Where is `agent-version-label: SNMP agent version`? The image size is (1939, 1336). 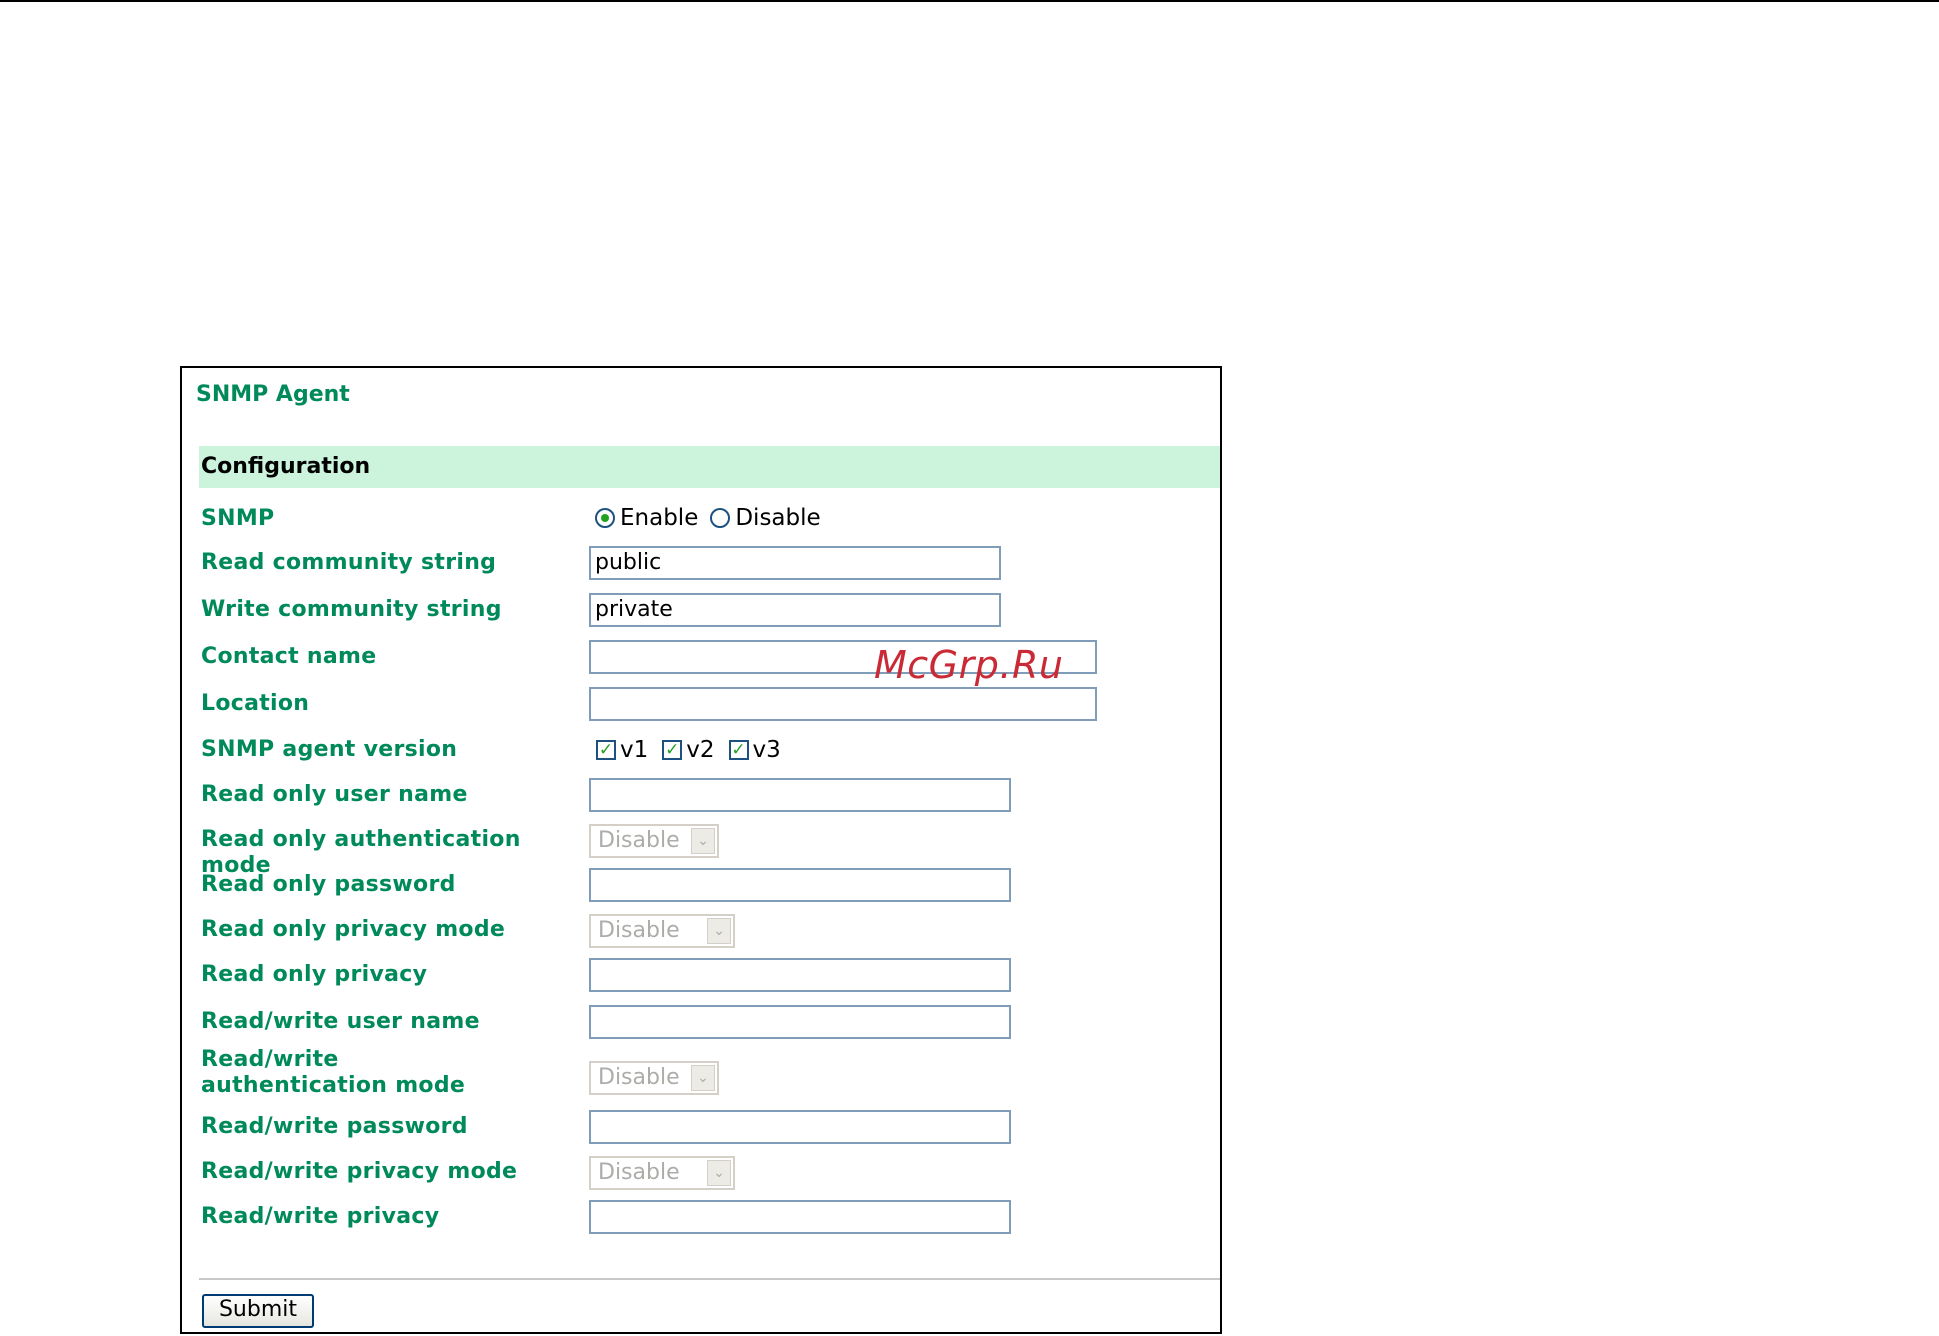 agent-version-label: SNMP agent version is located at coordinates (329, 749).